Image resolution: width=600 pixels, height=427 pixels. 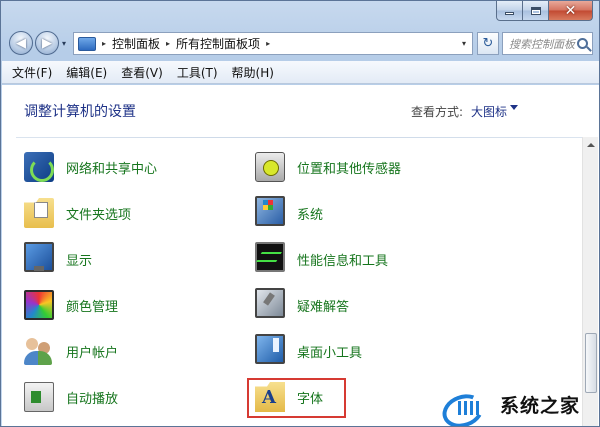 I want to click on display-monitor-icon, so click(x=39, y=257).